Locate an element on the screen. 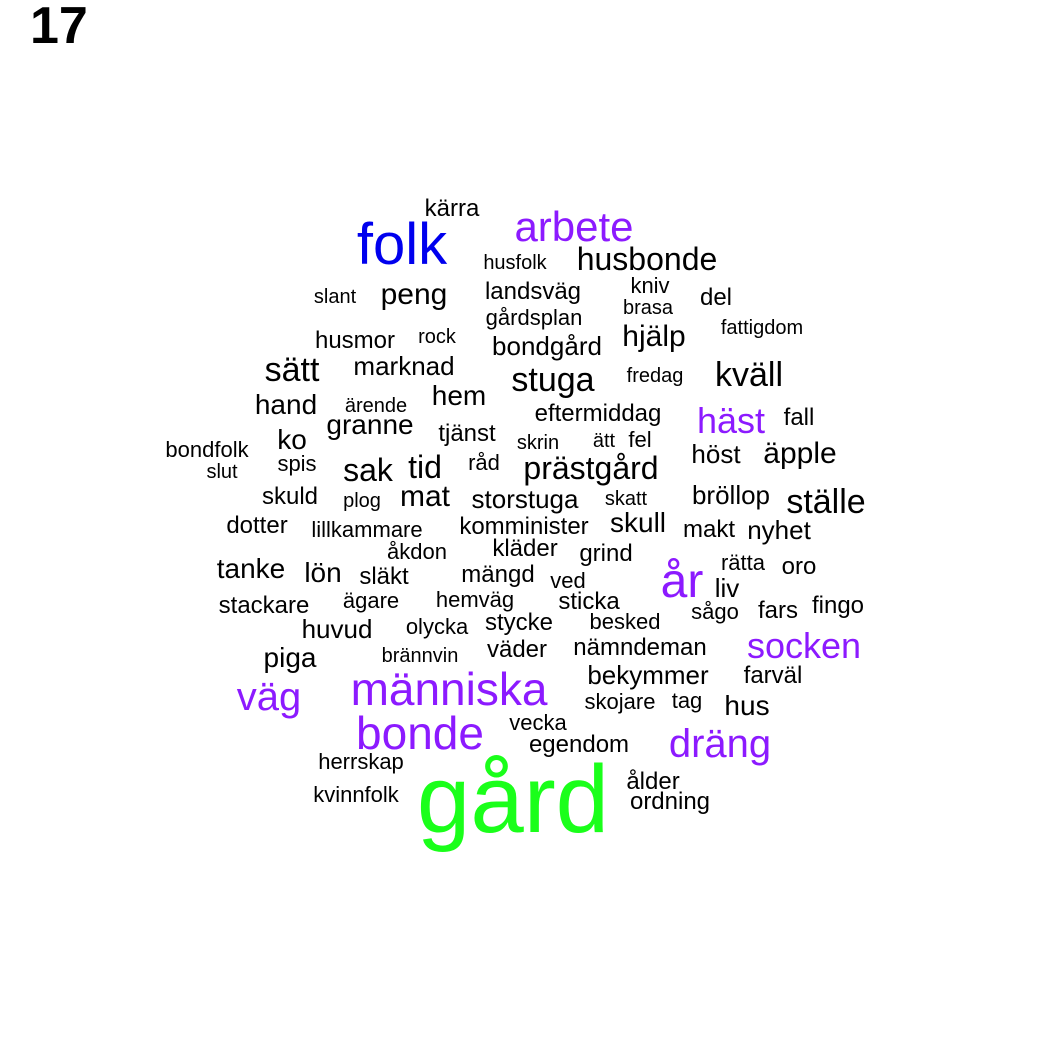 The image size is (1050, 1050). cloud-word: ägare is located at coordinates (371, 600).